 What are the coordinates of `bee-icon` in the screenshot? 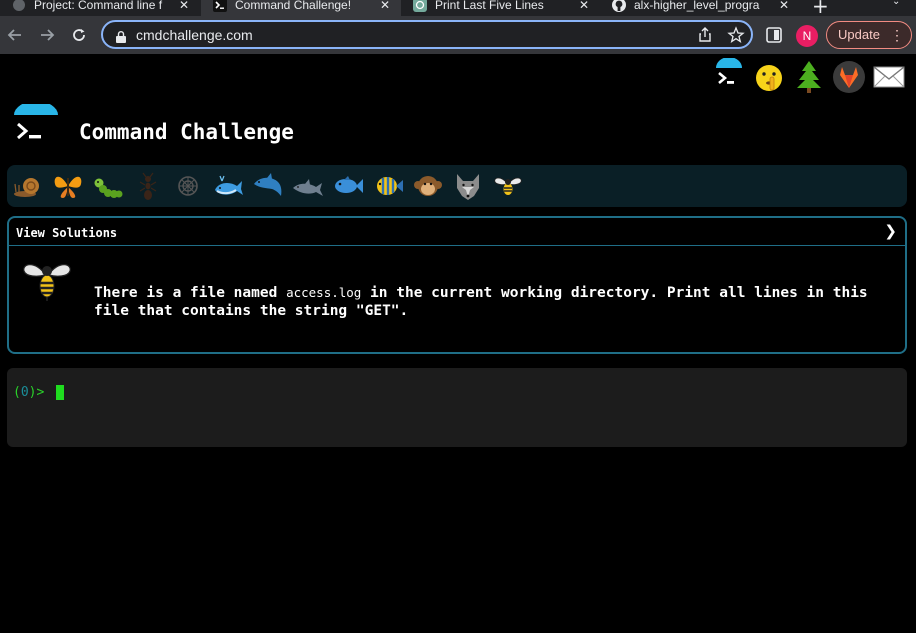 It's located at (47, 280).